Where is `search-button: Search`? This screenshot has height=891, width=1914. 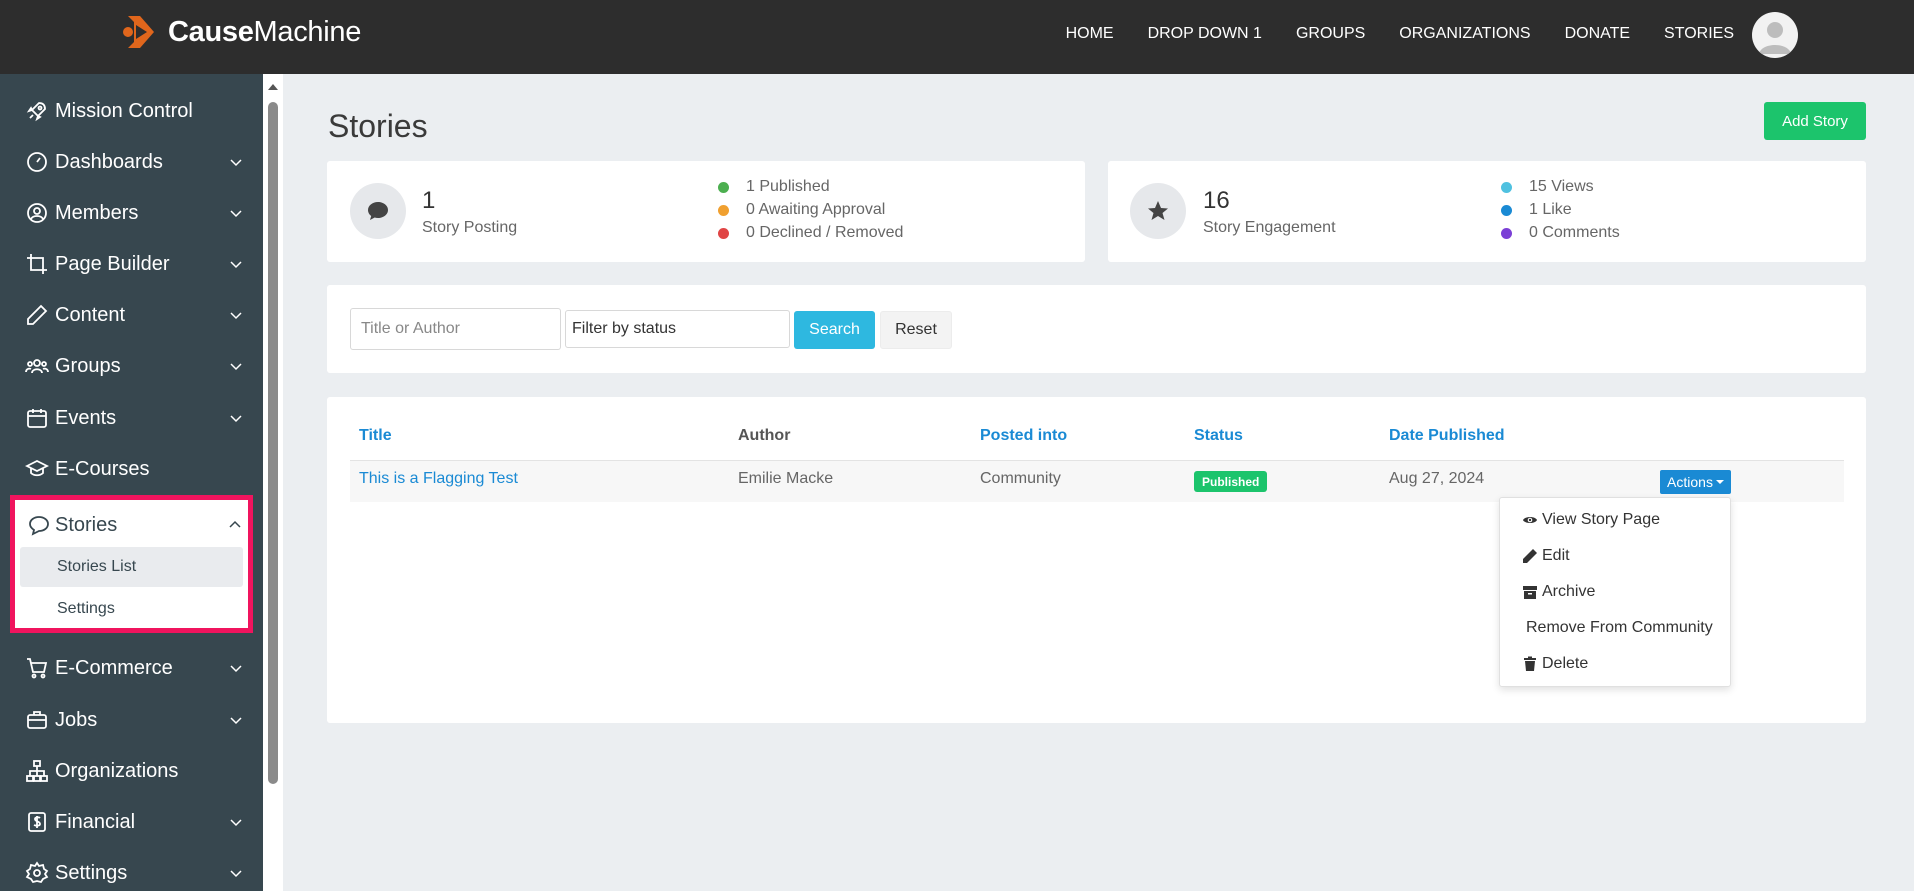 search-button: Search is located at coordinates (834, 330).